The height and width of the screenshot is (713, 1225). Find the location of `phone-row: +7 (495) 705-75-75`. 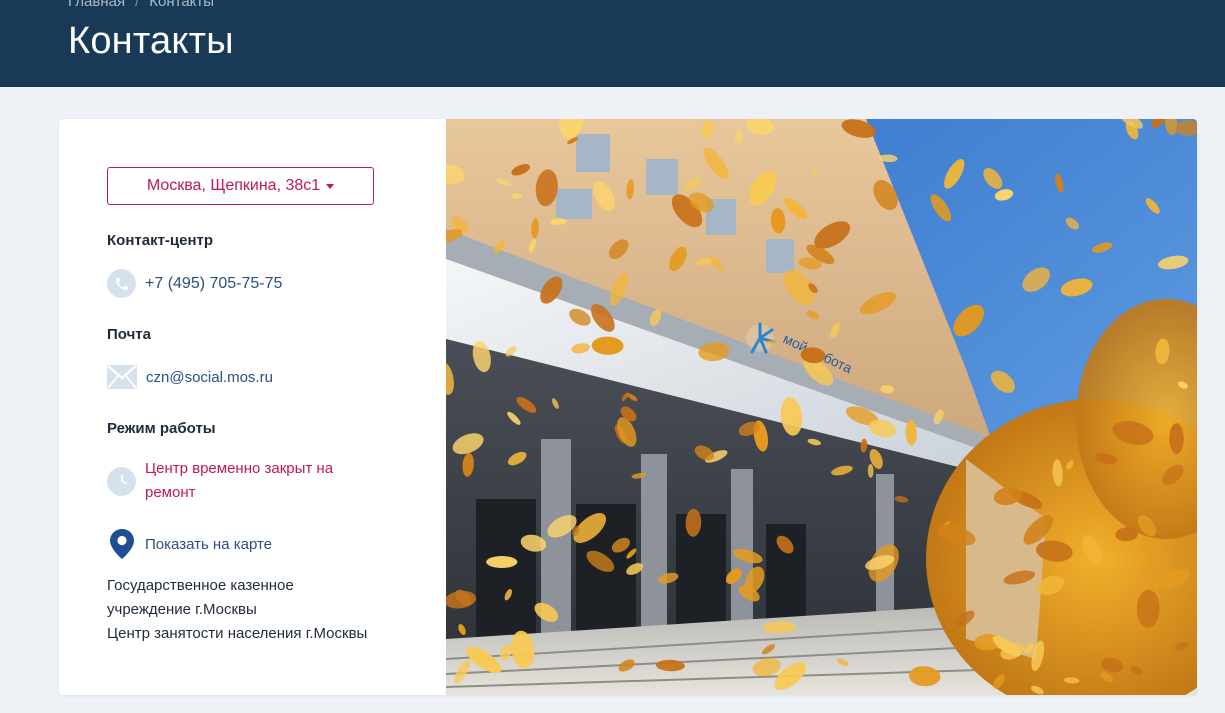

phone-row: +7 (495) 705-75-75 is located at coordinates (194, 283).